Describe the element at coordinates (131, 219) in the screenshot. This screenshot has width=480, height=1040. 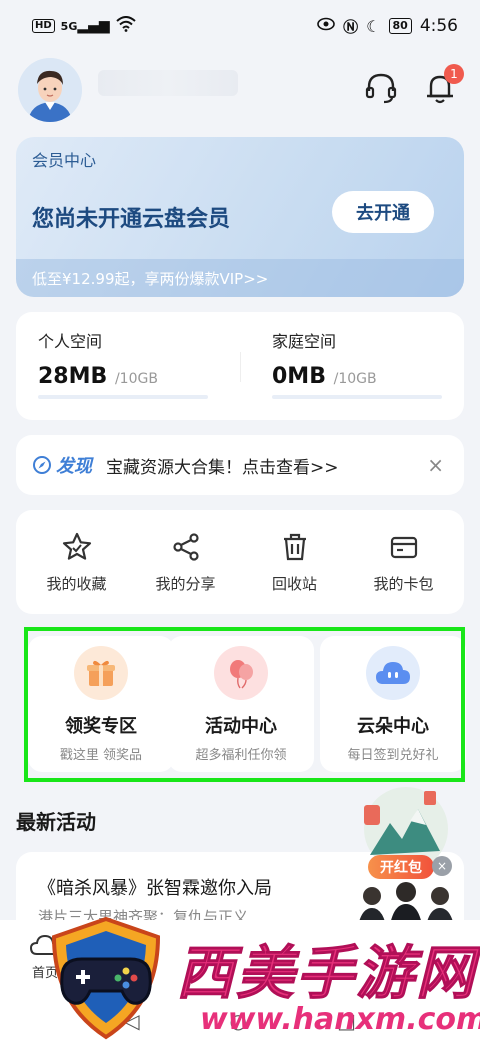
I see `vip-status-text: 您尚未开通云盘会员` at that location.